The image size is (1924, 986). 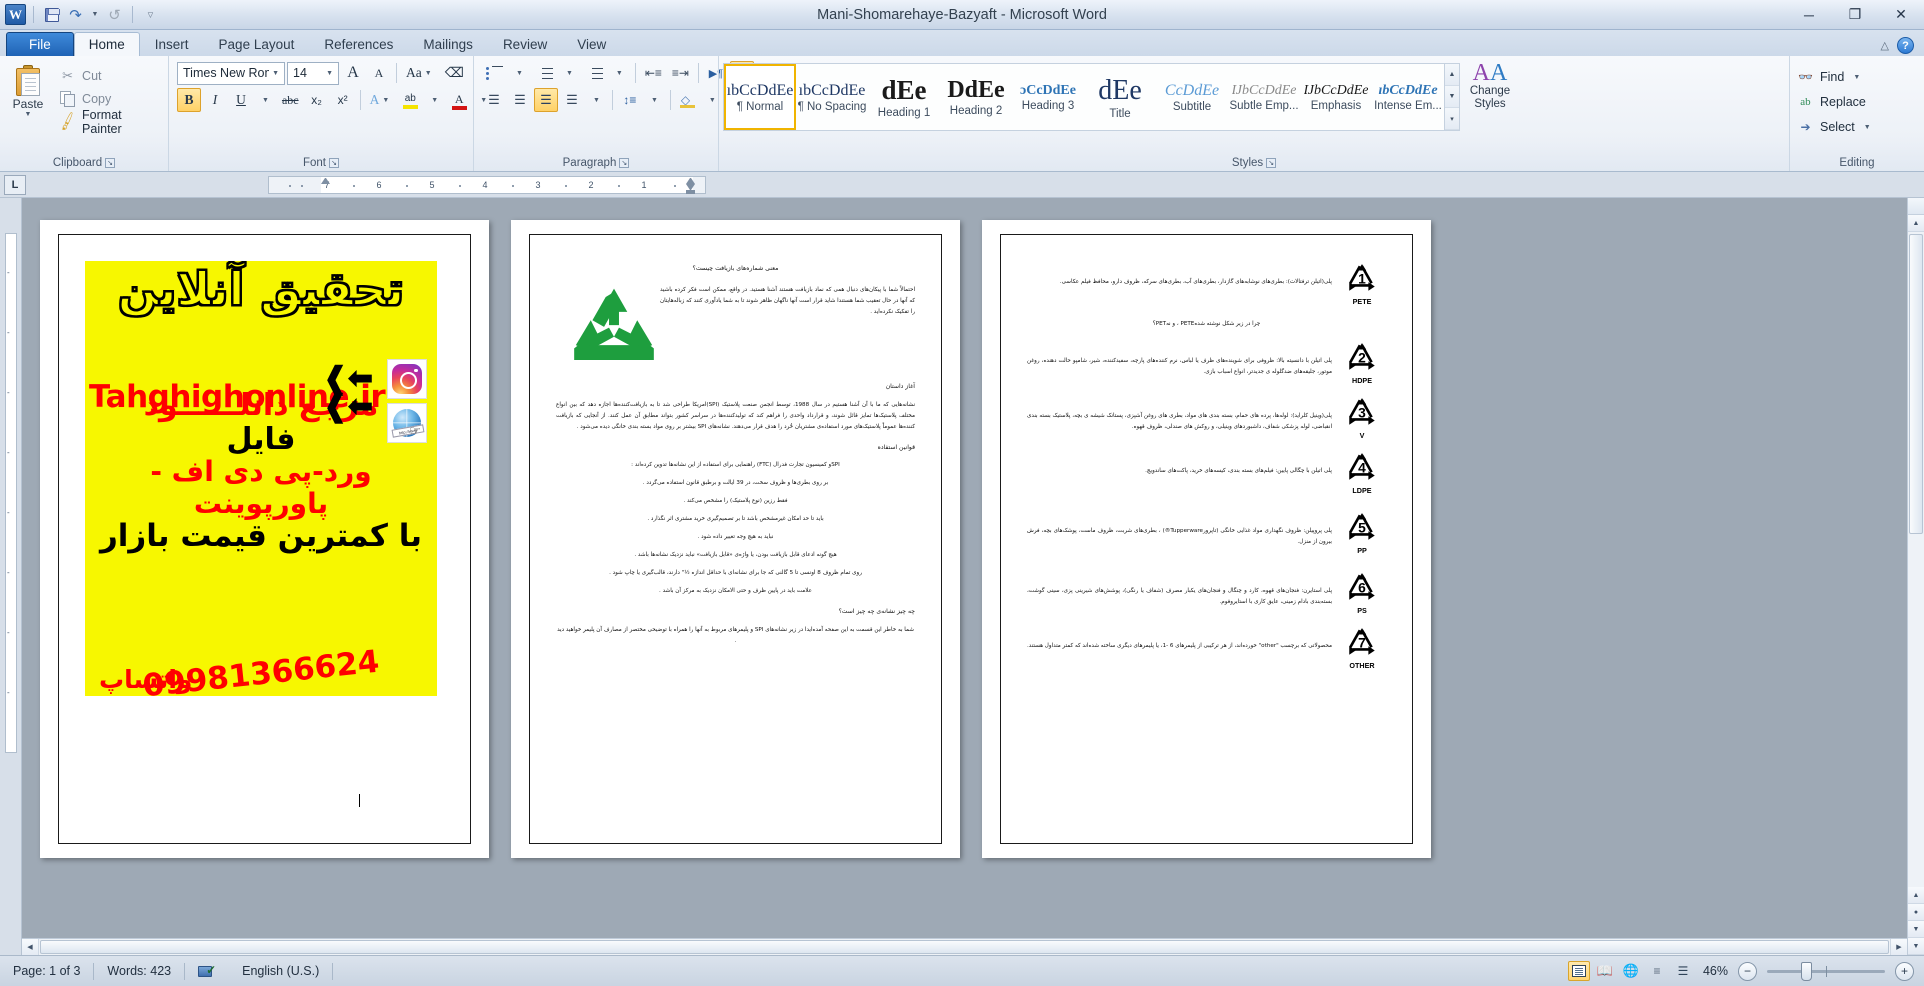 I want to click on tab-review: Review, so click(x=525, y=44).